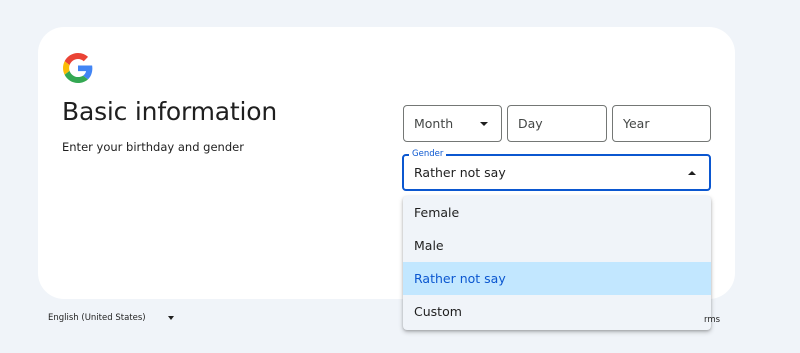  Describe the element at coordinates (557, 278) in the screenshot. I see `gender-option-rather-not-say: Rather not say` at that location.